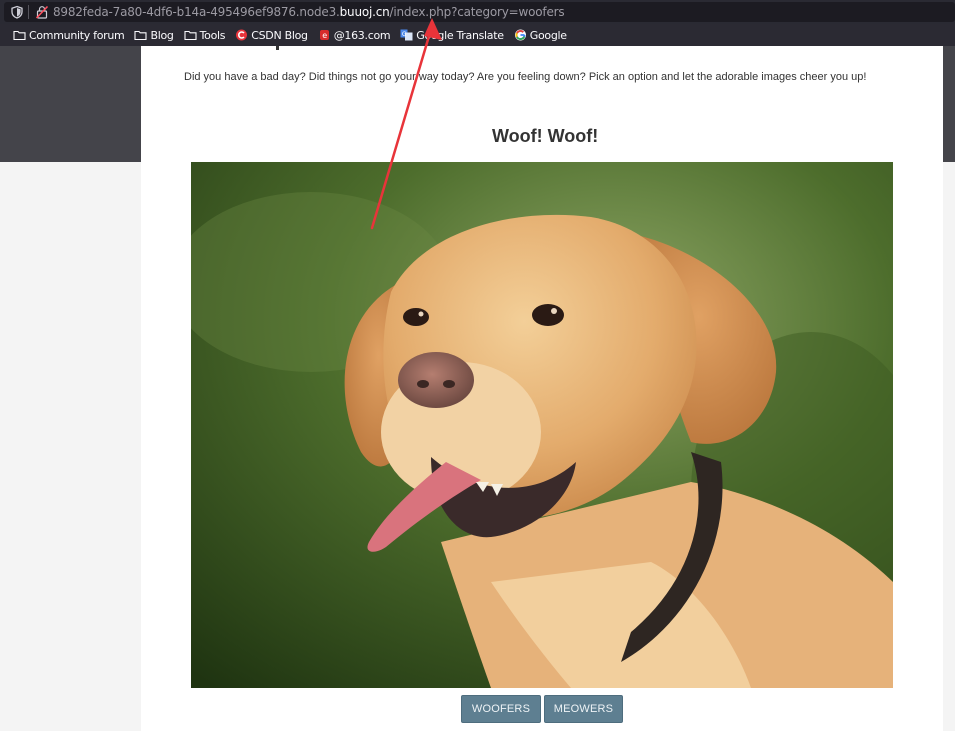 Image resolution: width=955 pixels, height=731 pixels. I want to click on bookmark-label: Tools, so click(212, 35).